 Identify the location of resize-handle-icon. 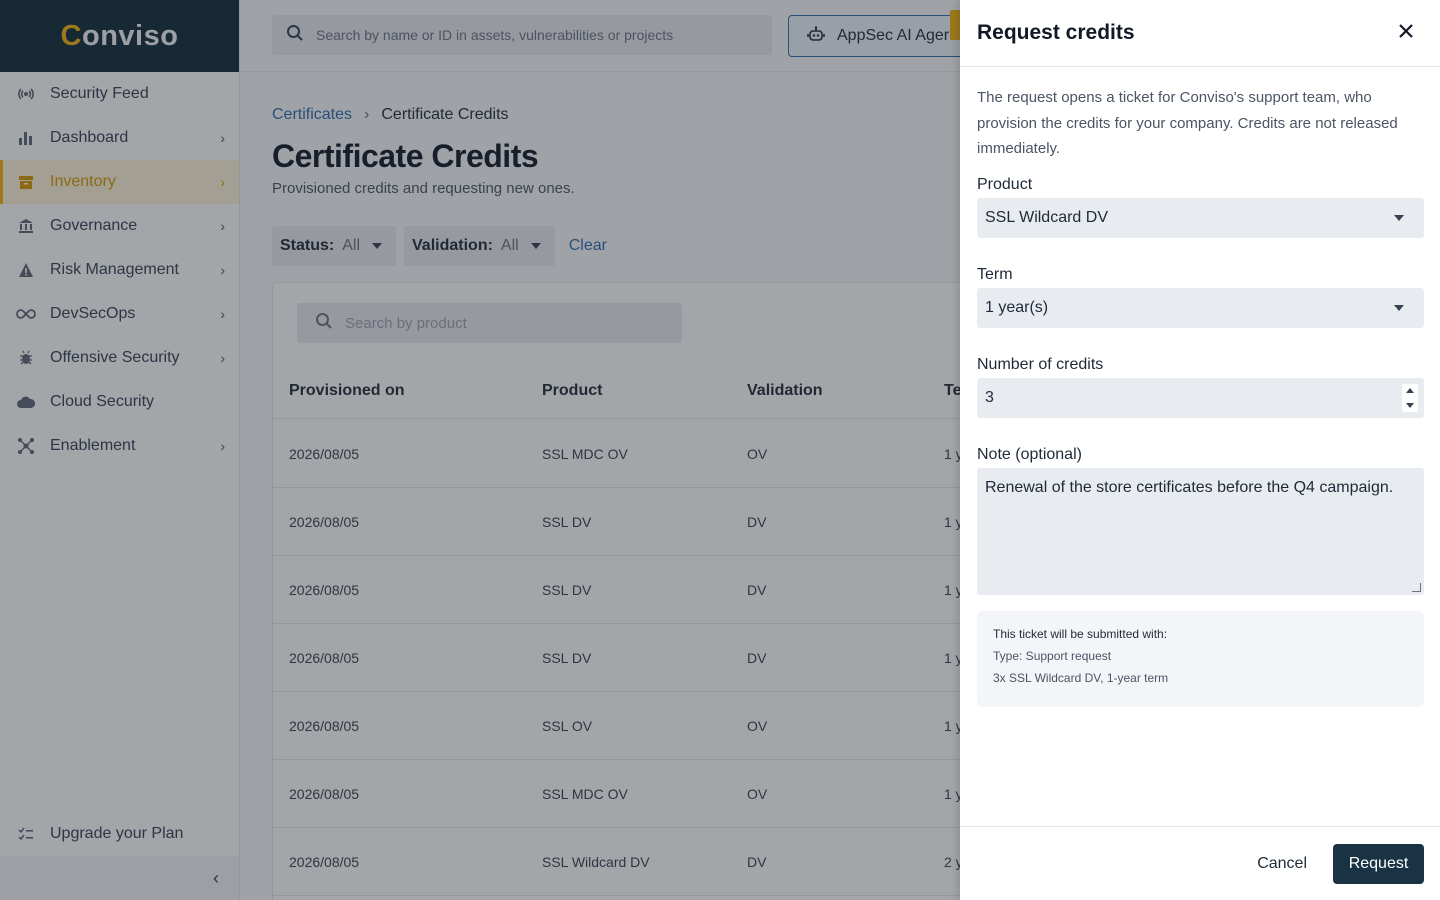
(1416, 587).